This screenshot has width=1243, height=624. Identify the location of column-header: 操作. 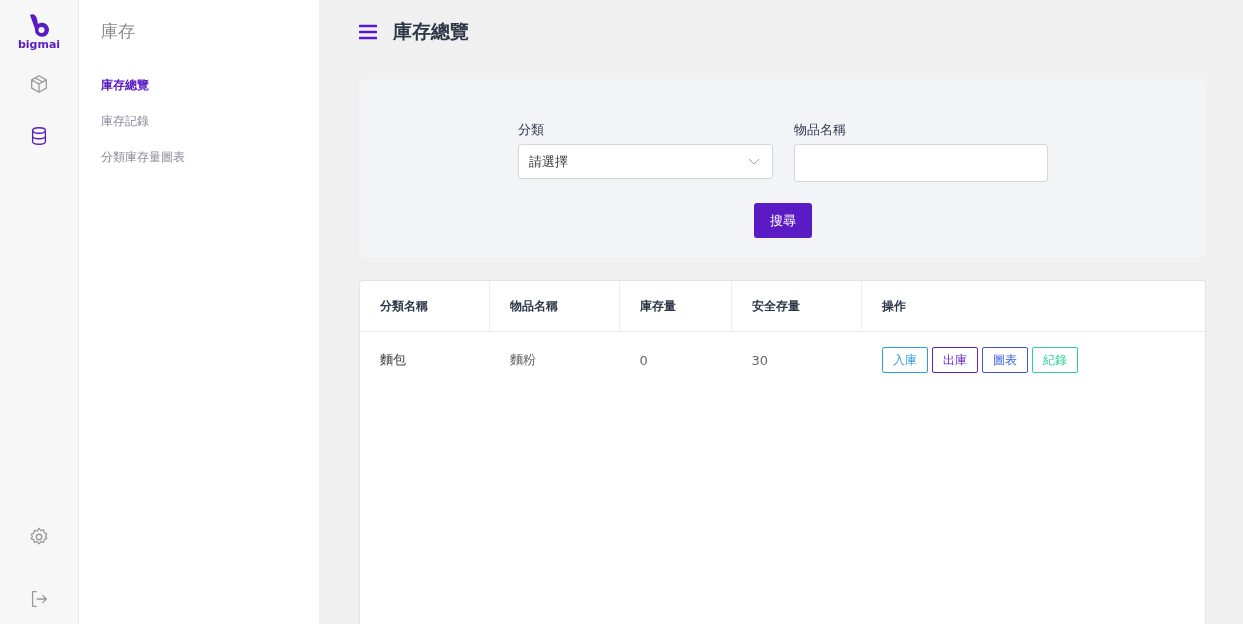
(1033, 306).